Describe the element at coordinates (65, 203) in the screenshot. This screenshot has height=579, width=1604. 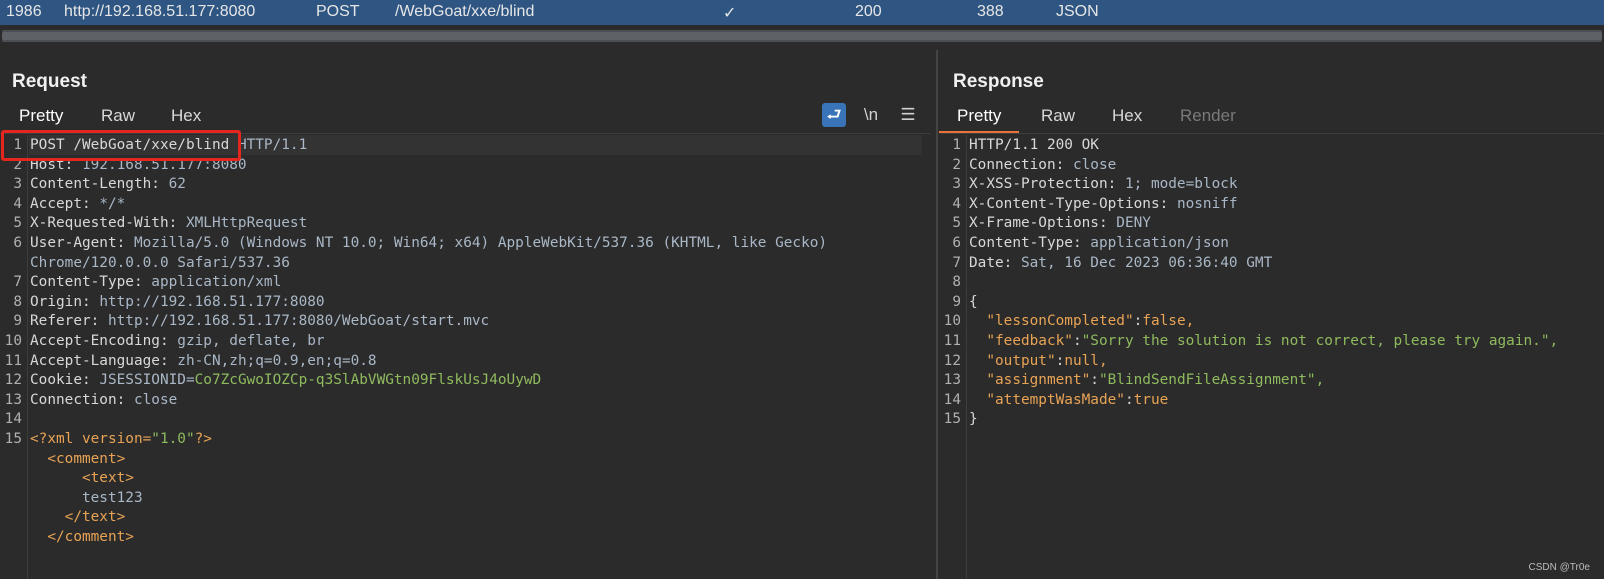
I see `code-token: Accept:` at that location.